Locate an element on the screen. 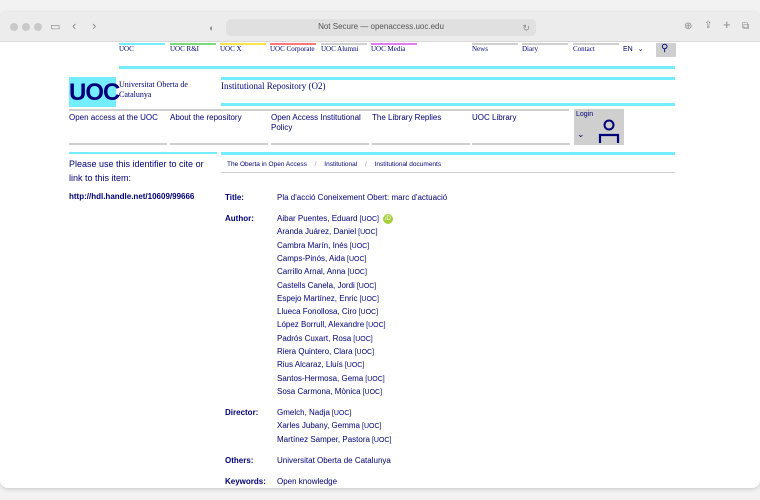 The height and width of the screenshot is (500, 760). topnav-item-contact: Contact is located at coordinates (597, 54).